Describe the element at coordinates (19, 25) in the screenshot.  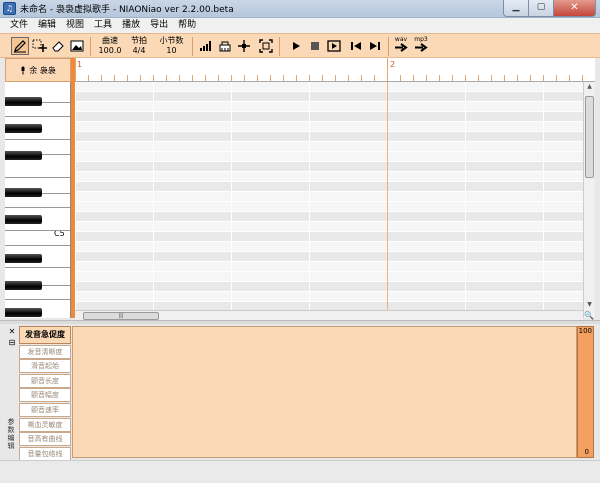
I see `menu-file: 文件` at that location.